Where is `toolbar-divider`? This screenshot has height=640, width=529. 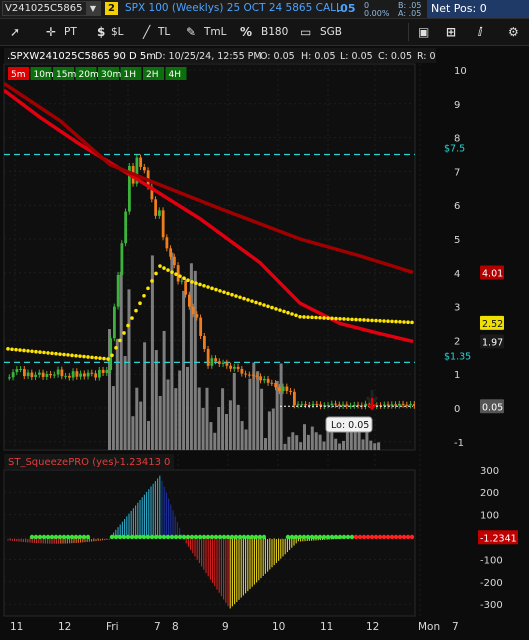
toolbar-divider is located at coordinates (408, 32).